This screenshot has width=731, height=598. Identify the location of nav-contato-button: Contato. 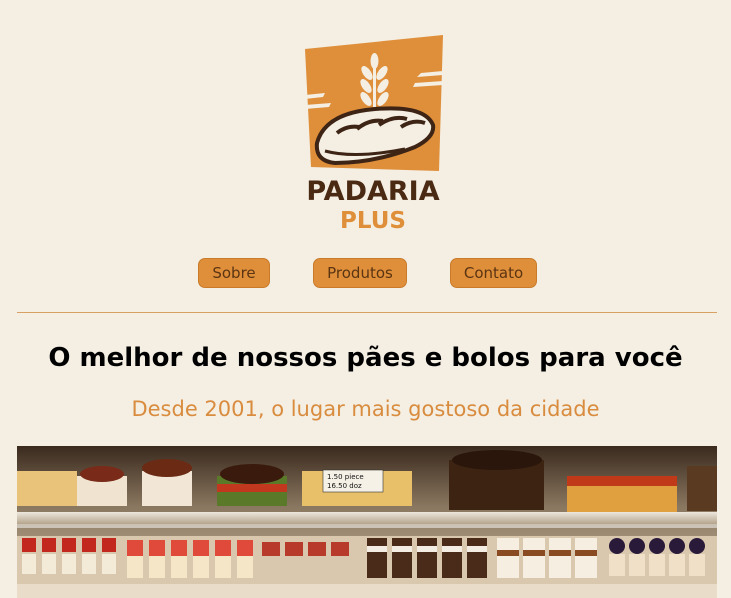
(493, 273).